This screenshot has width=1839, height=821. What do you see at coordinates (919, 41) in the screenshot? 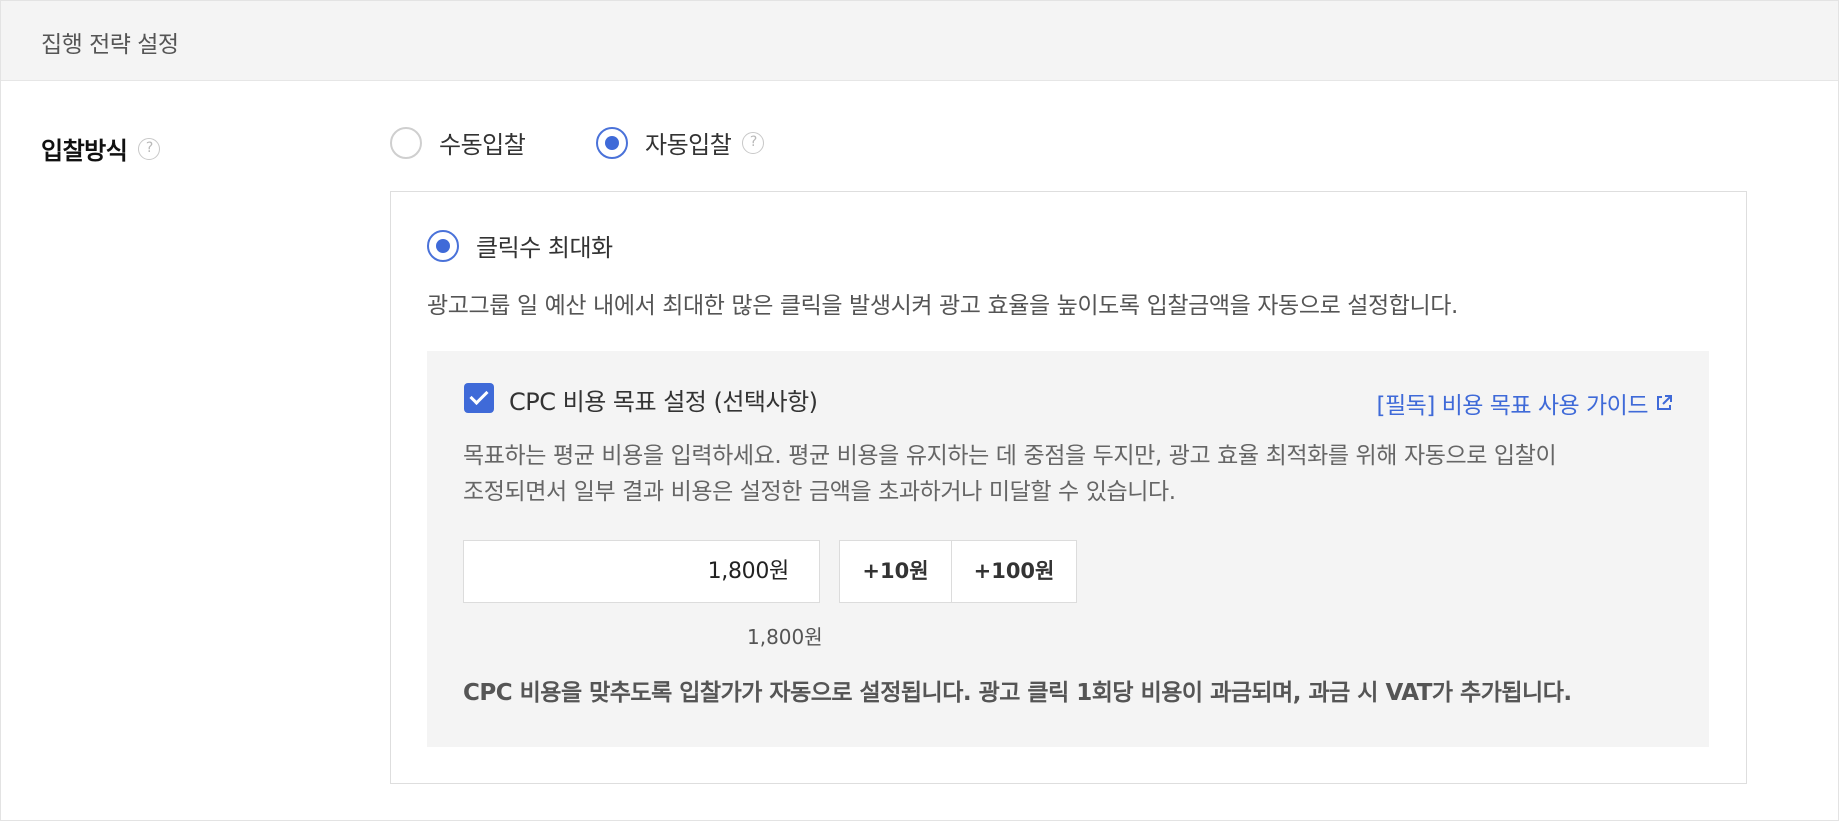
I see `panel-header: 집행 전략 설정` at bounding box center [919, 41].